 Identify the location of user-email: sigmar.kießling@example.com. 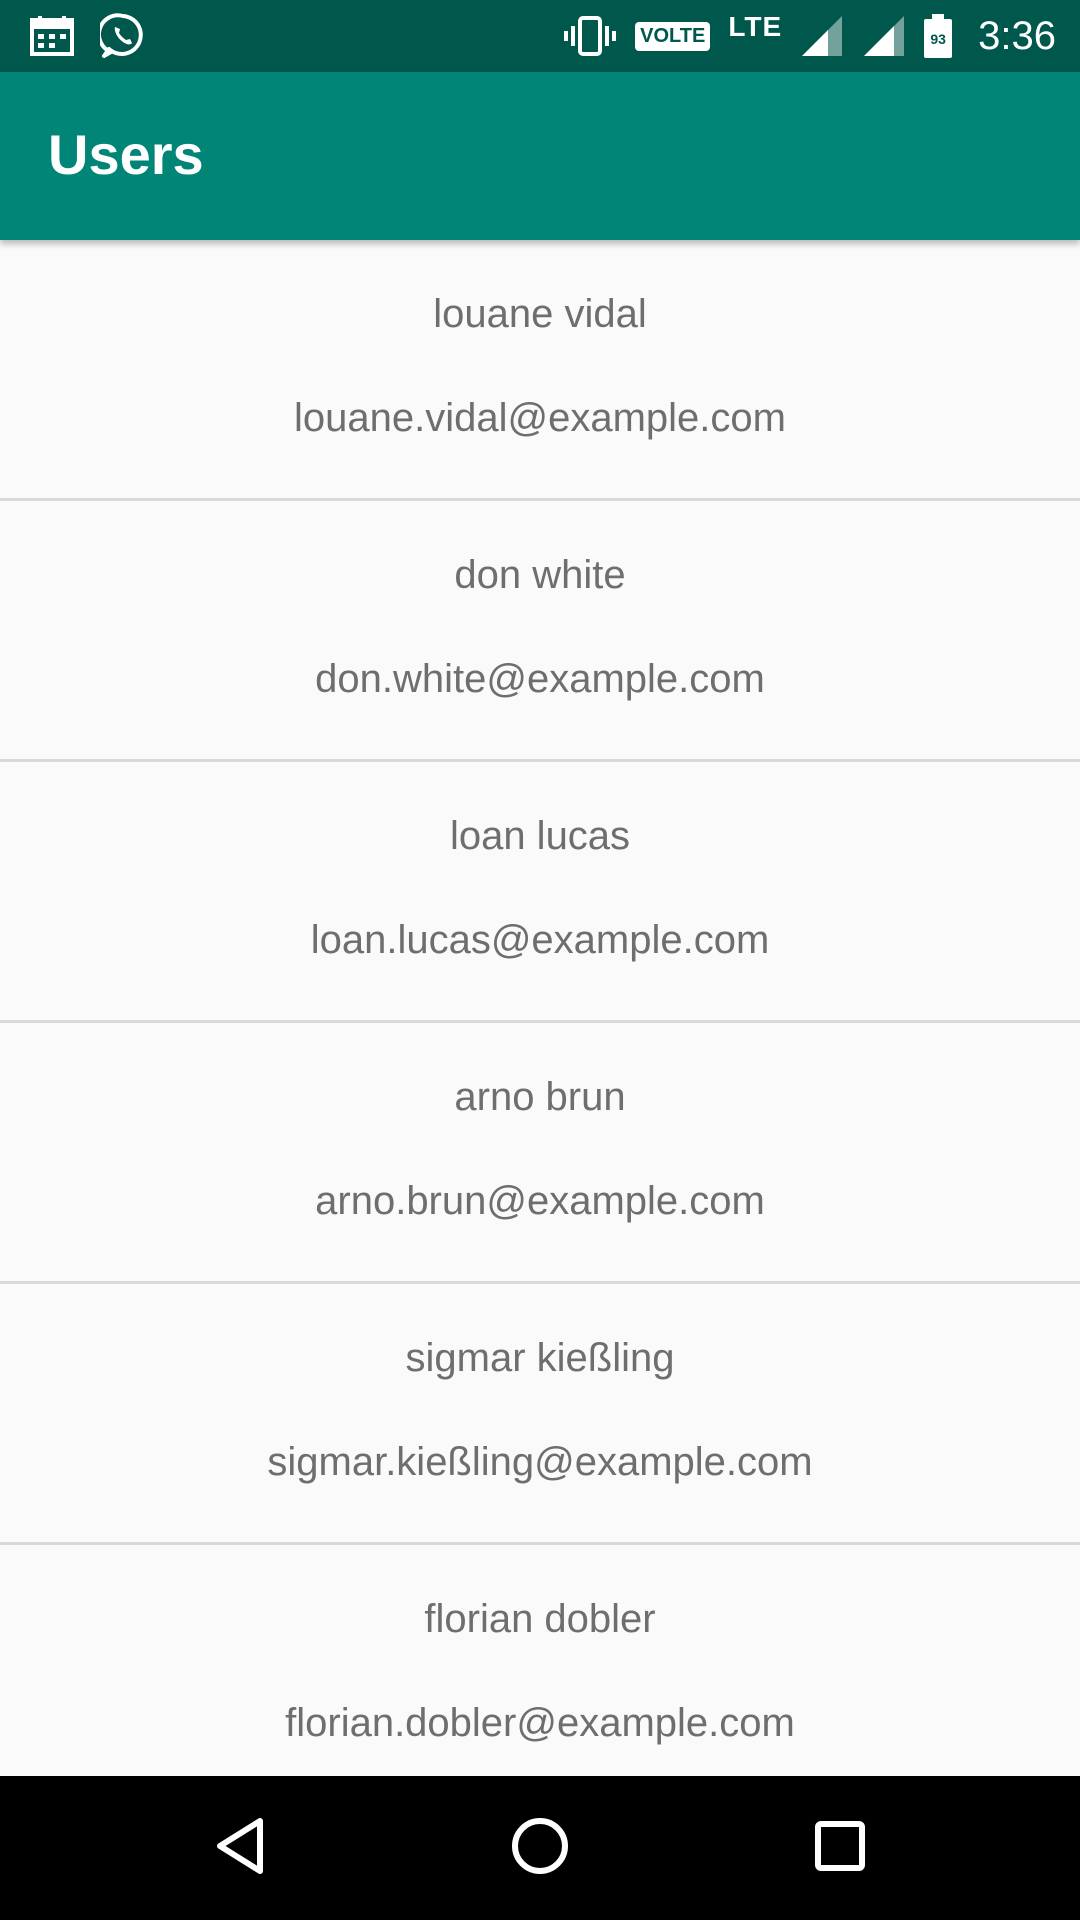
(540, 1462).